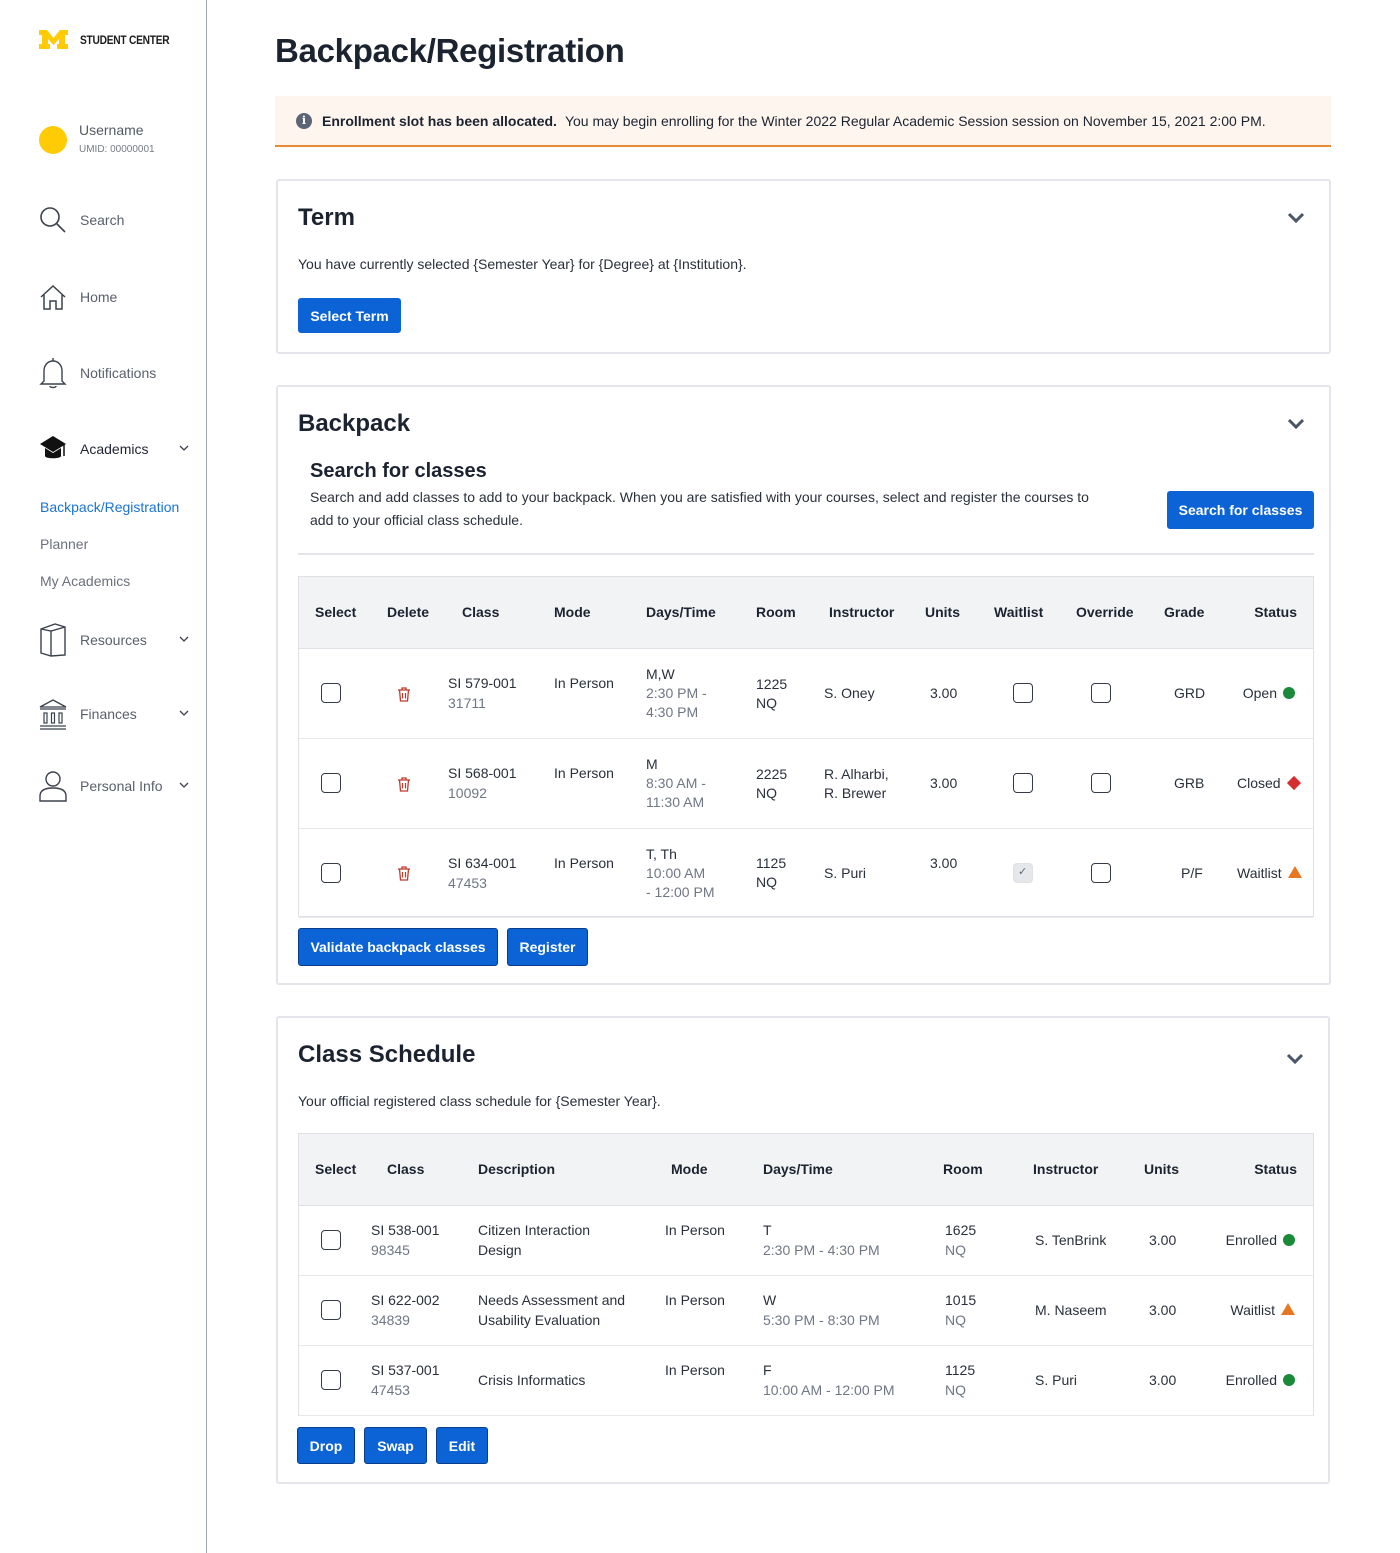 The height and width of the screenshot is (1553, 1400). What do you see at coordinates (806, 554) in the screenshot?
I see `divider` at bounding box center [806, 554].